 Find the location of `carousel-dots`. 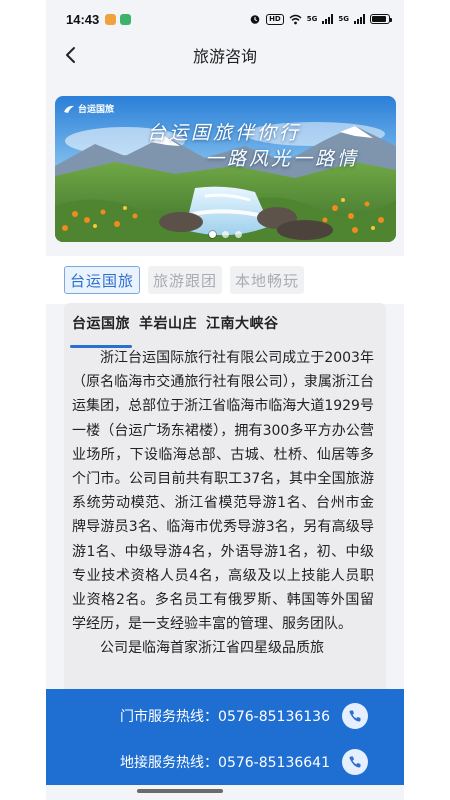

carousel-dots is located at coordinates (225, 234).